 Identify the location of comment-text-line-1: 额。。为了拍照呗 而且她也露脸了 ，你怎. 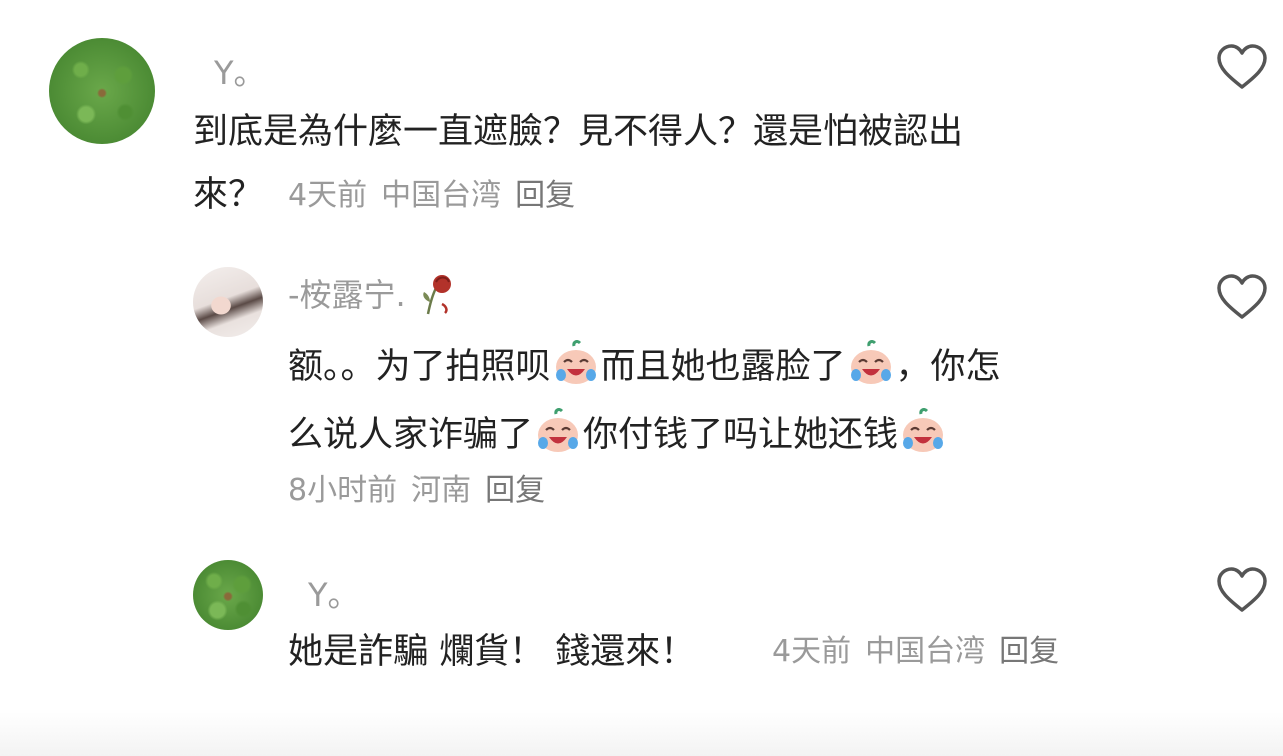
(644, 364).